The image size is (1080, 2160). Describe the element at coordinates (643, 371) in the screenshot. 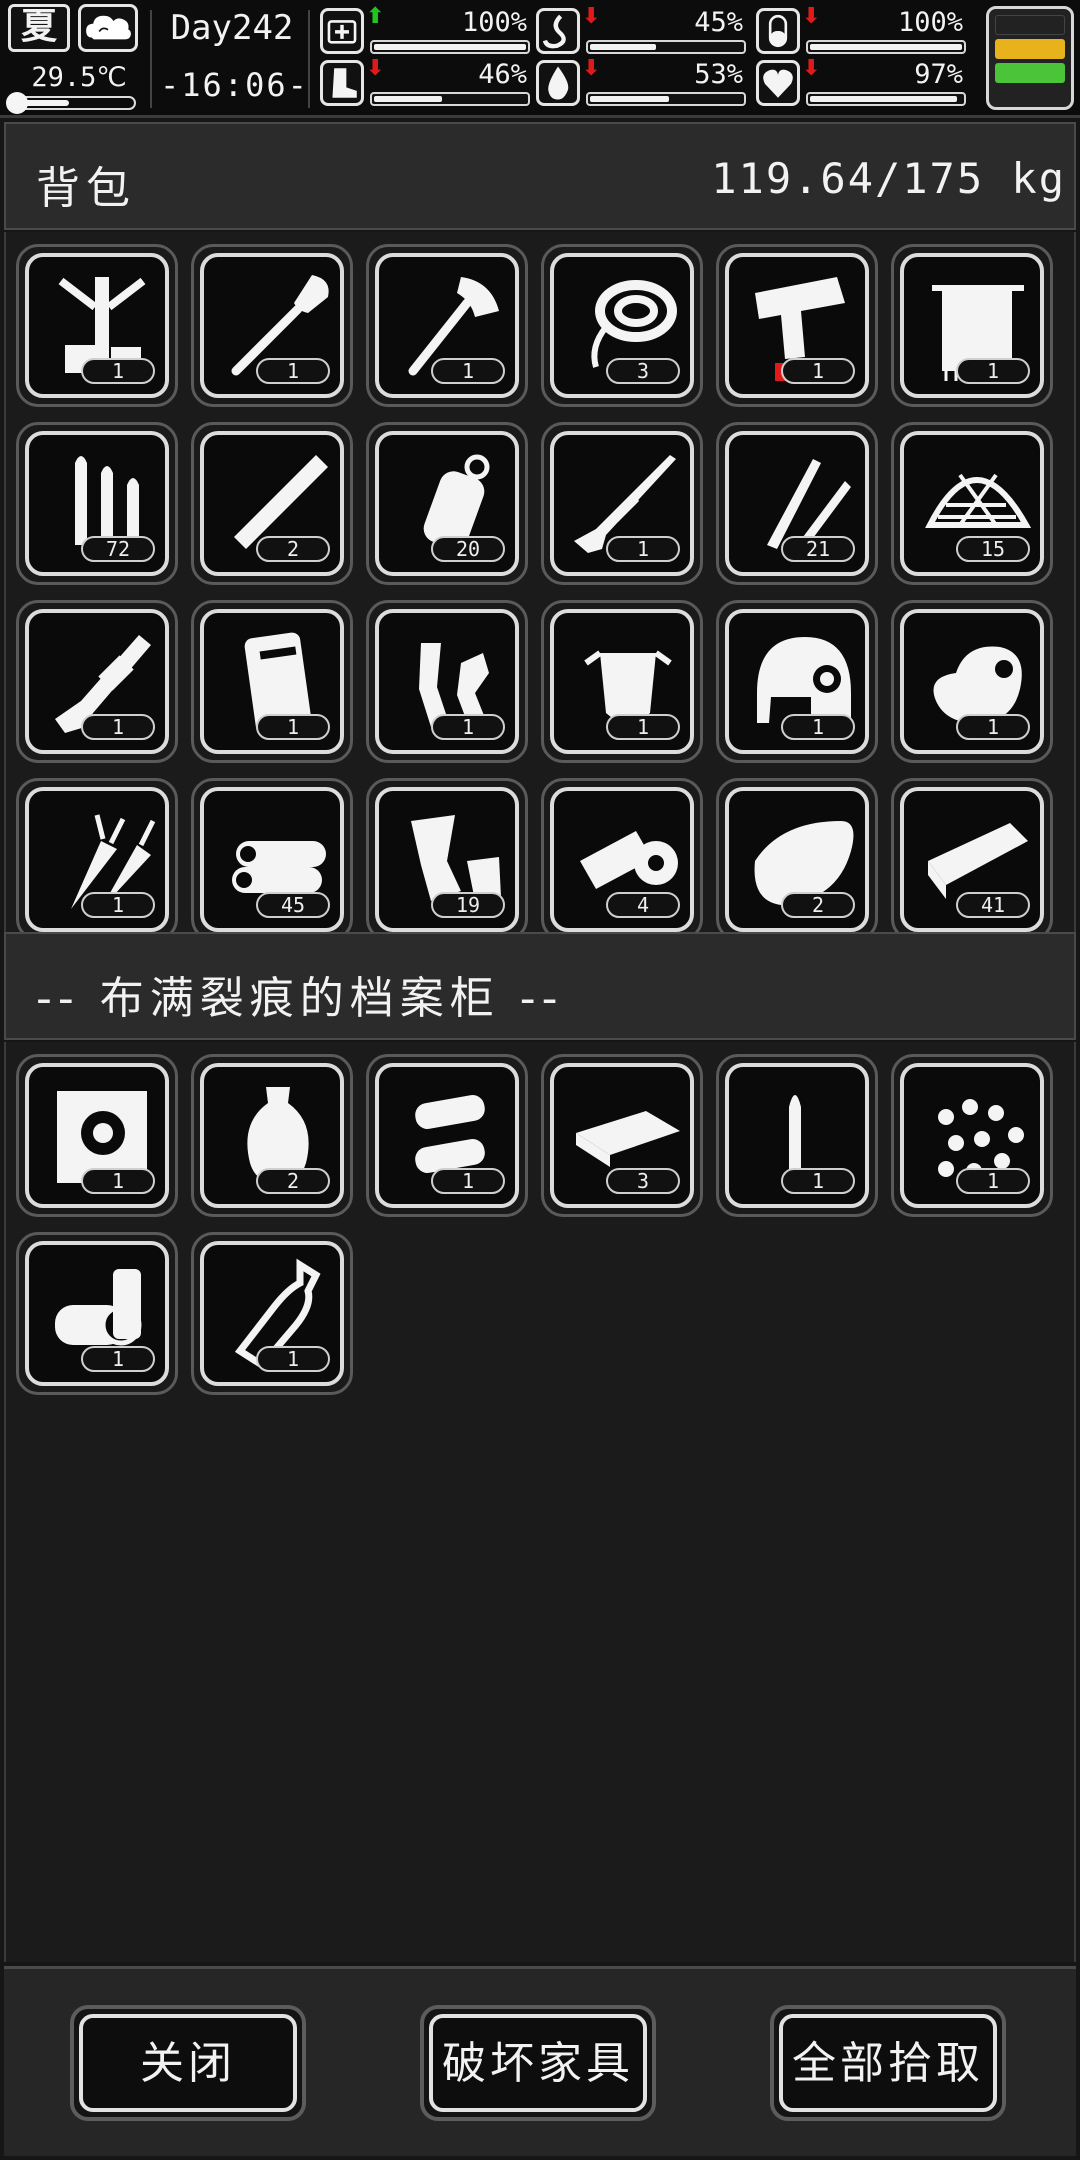

I see `item-count: 3` at that location.